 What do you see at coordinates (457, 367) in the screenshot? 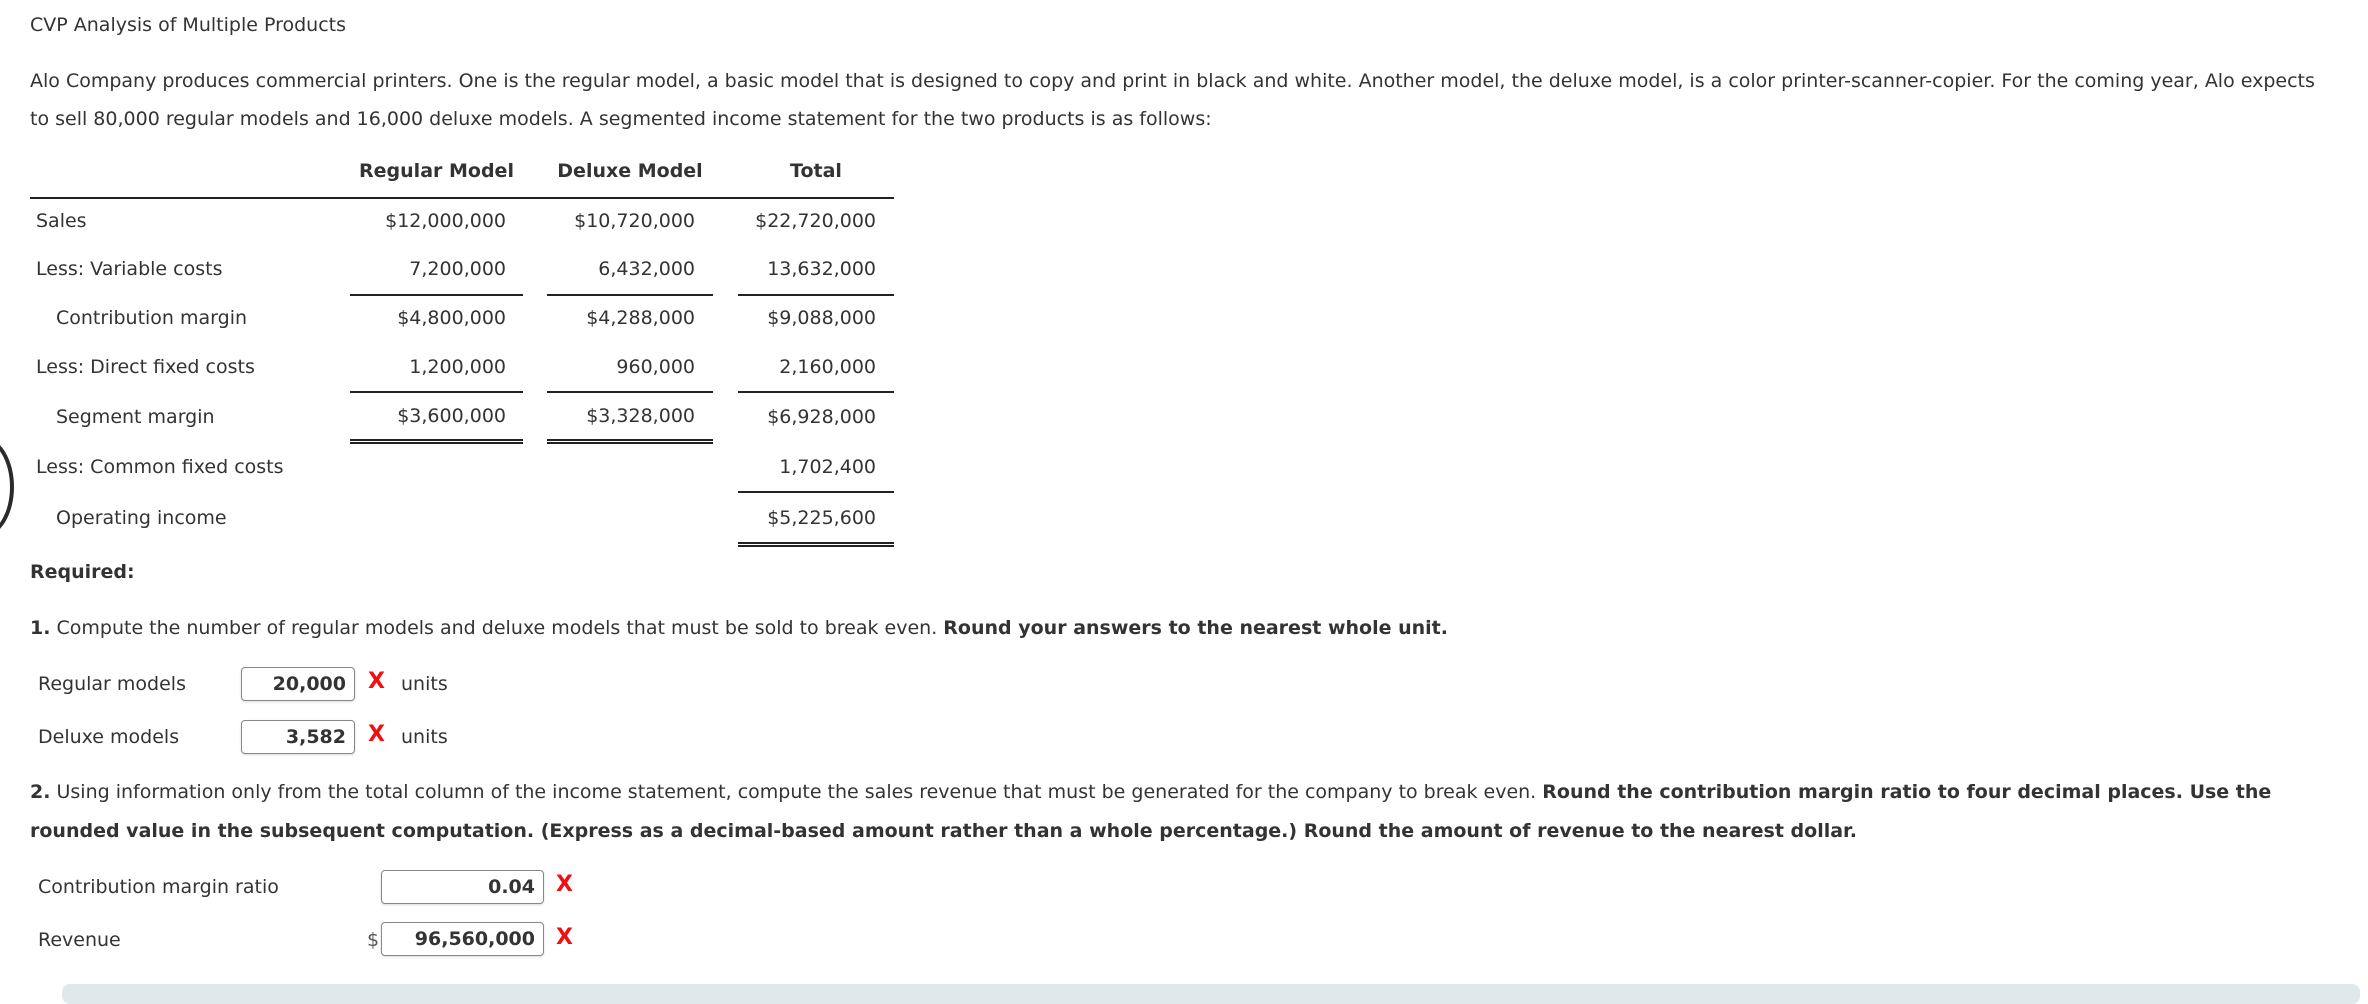
I see `cell-direct-fixed-costs-regular: 1,200,000` at bounding box center [457, 367].